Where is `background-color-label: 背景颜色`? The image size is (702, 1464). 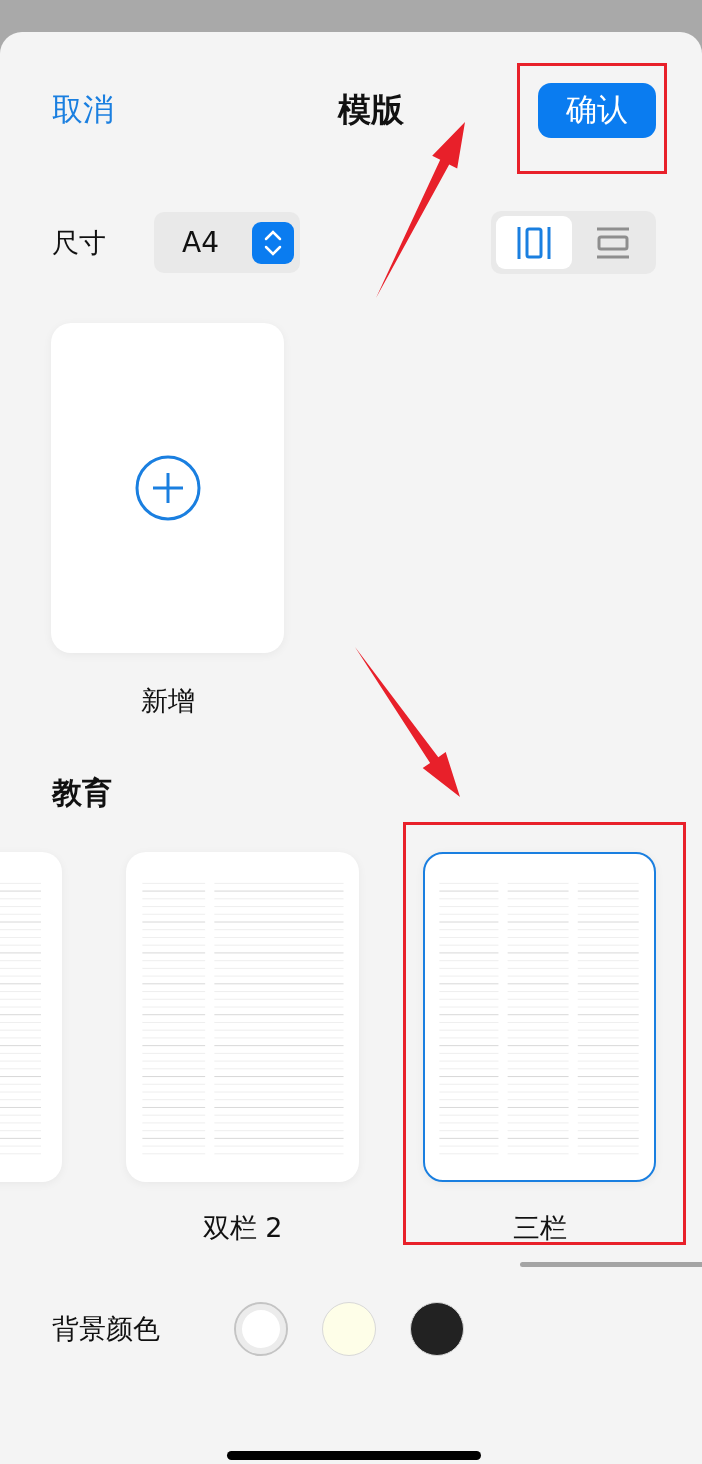 background-color-label: 背景颜色 is located at coordinates (106, 1329).